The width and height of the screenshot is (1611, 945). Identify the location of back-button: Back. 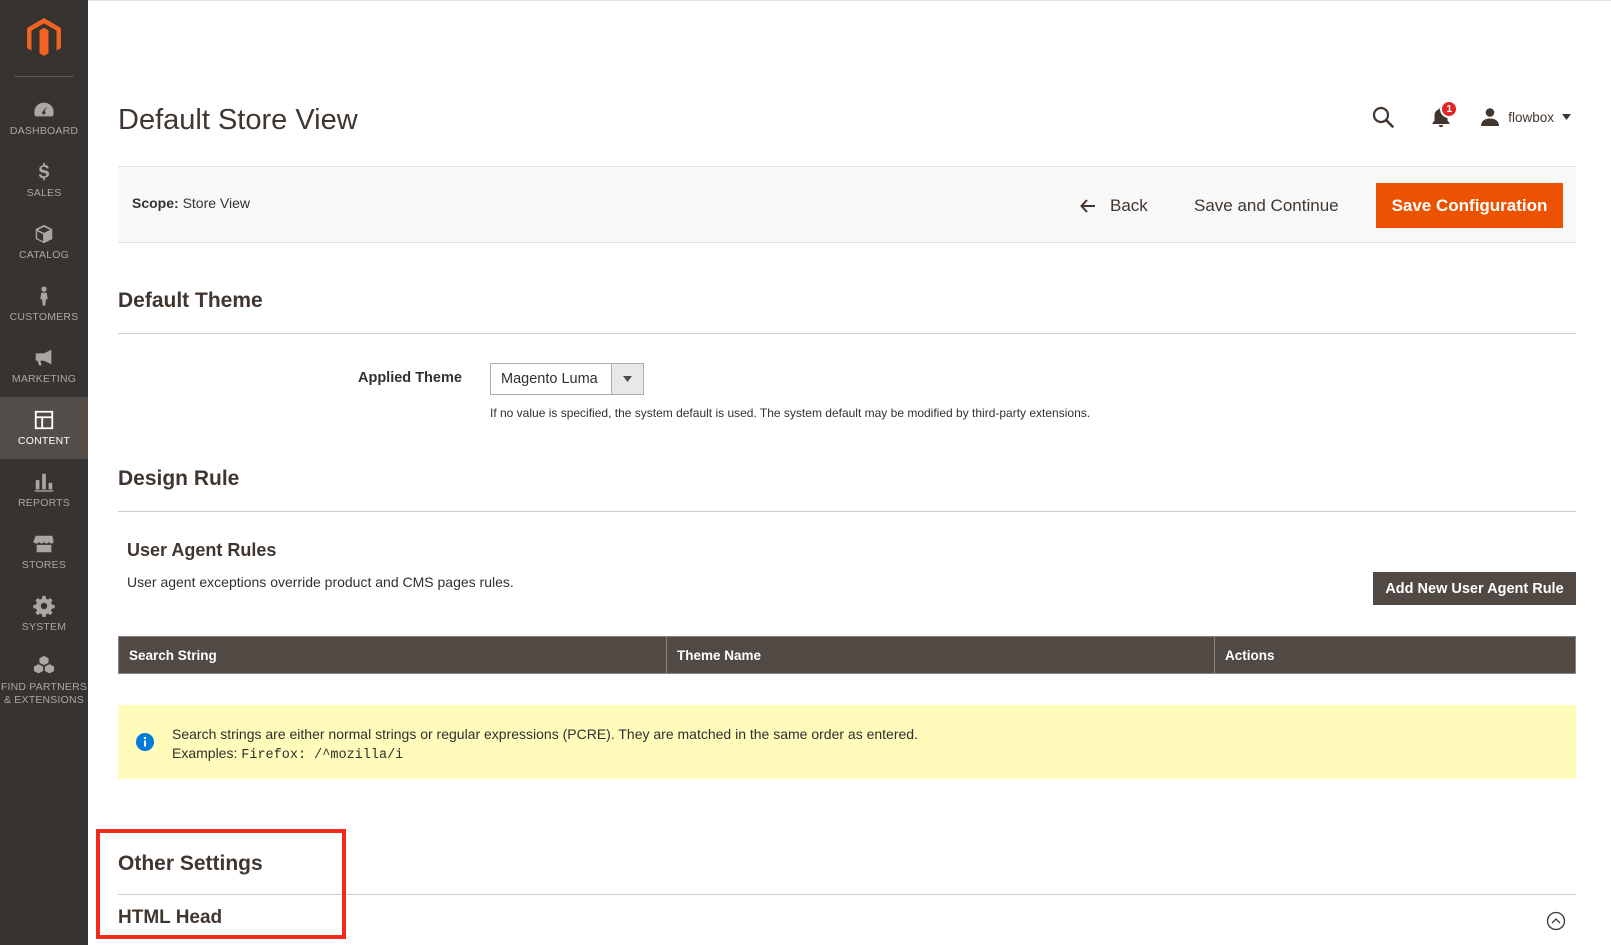
(1114, 206).